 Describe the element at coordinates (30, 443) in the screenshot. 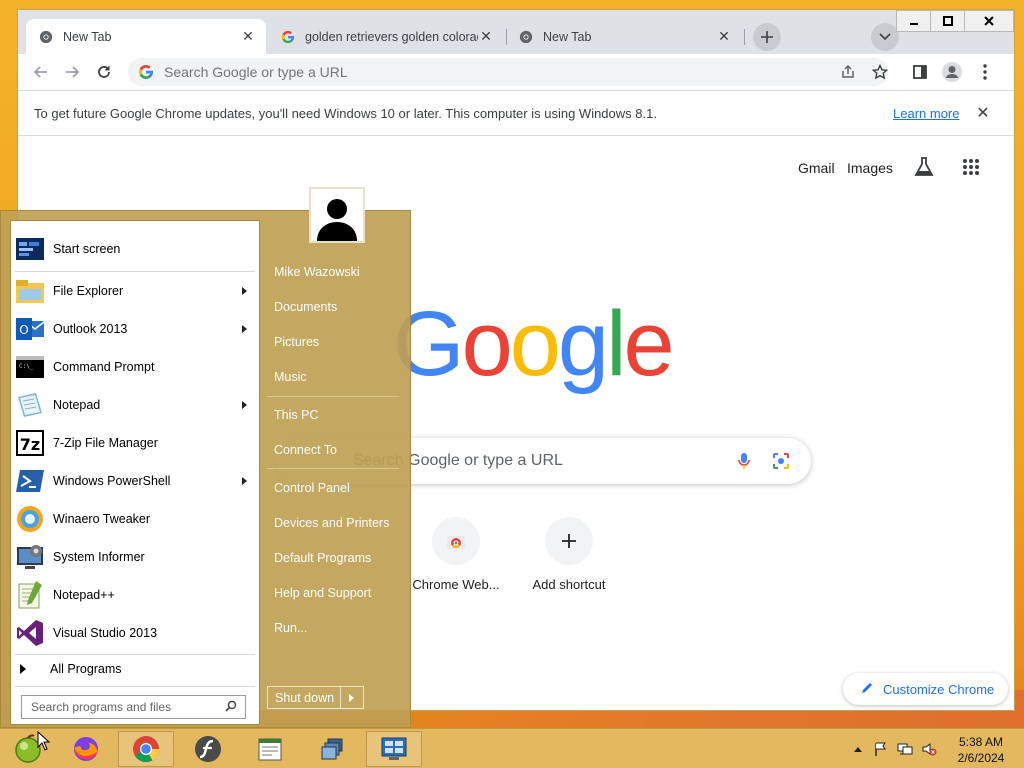

I see `7zip-icon: 7z` at that location.